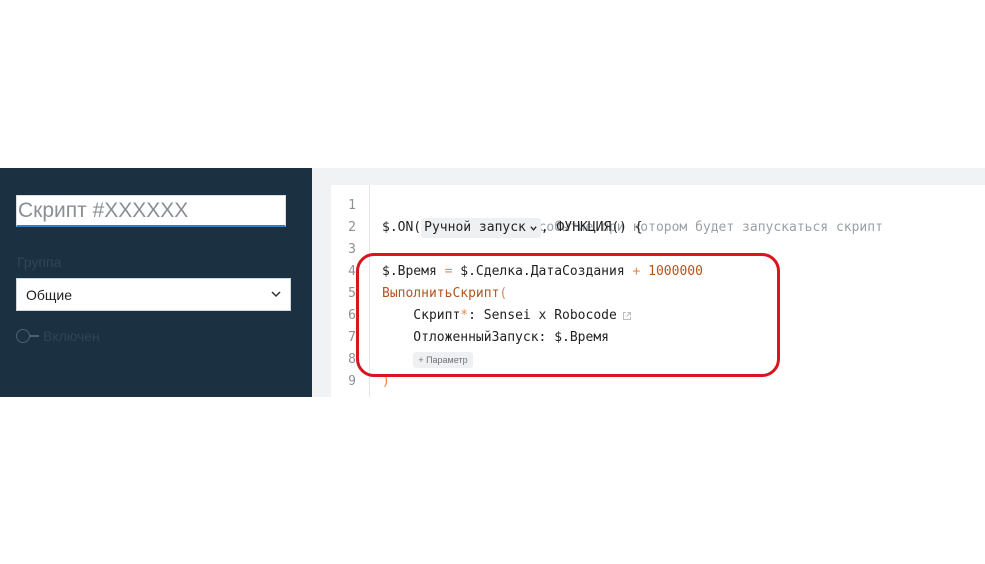 The image size is (985, 564). Describe the element at coordinates (352, 249) in the screenshot. I see `line-number: 3` at that location.